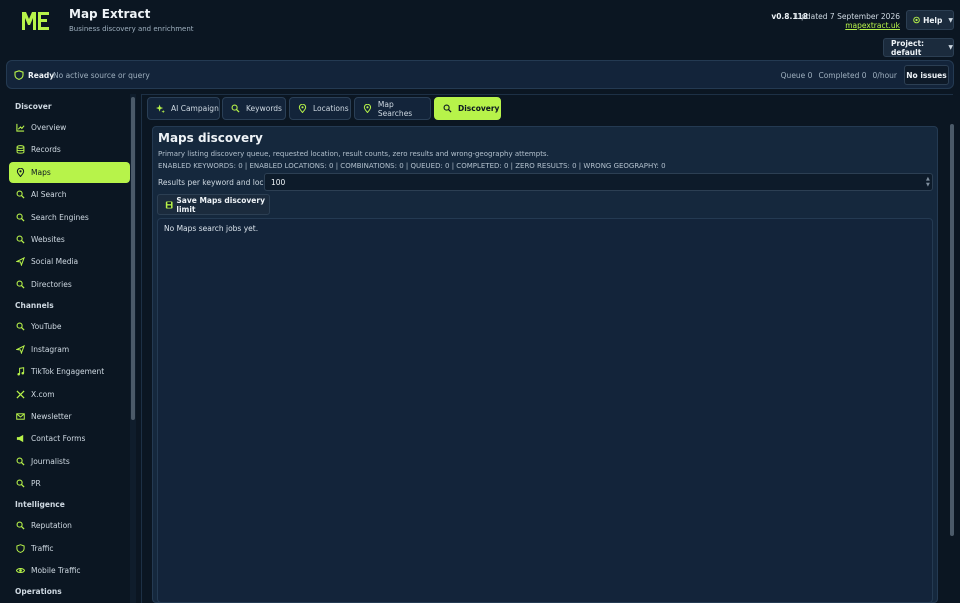 The width and height of the screenshot is (960, 603). I want to click on sidebar-item-search-engines: Search Engines, so click(69, 217).